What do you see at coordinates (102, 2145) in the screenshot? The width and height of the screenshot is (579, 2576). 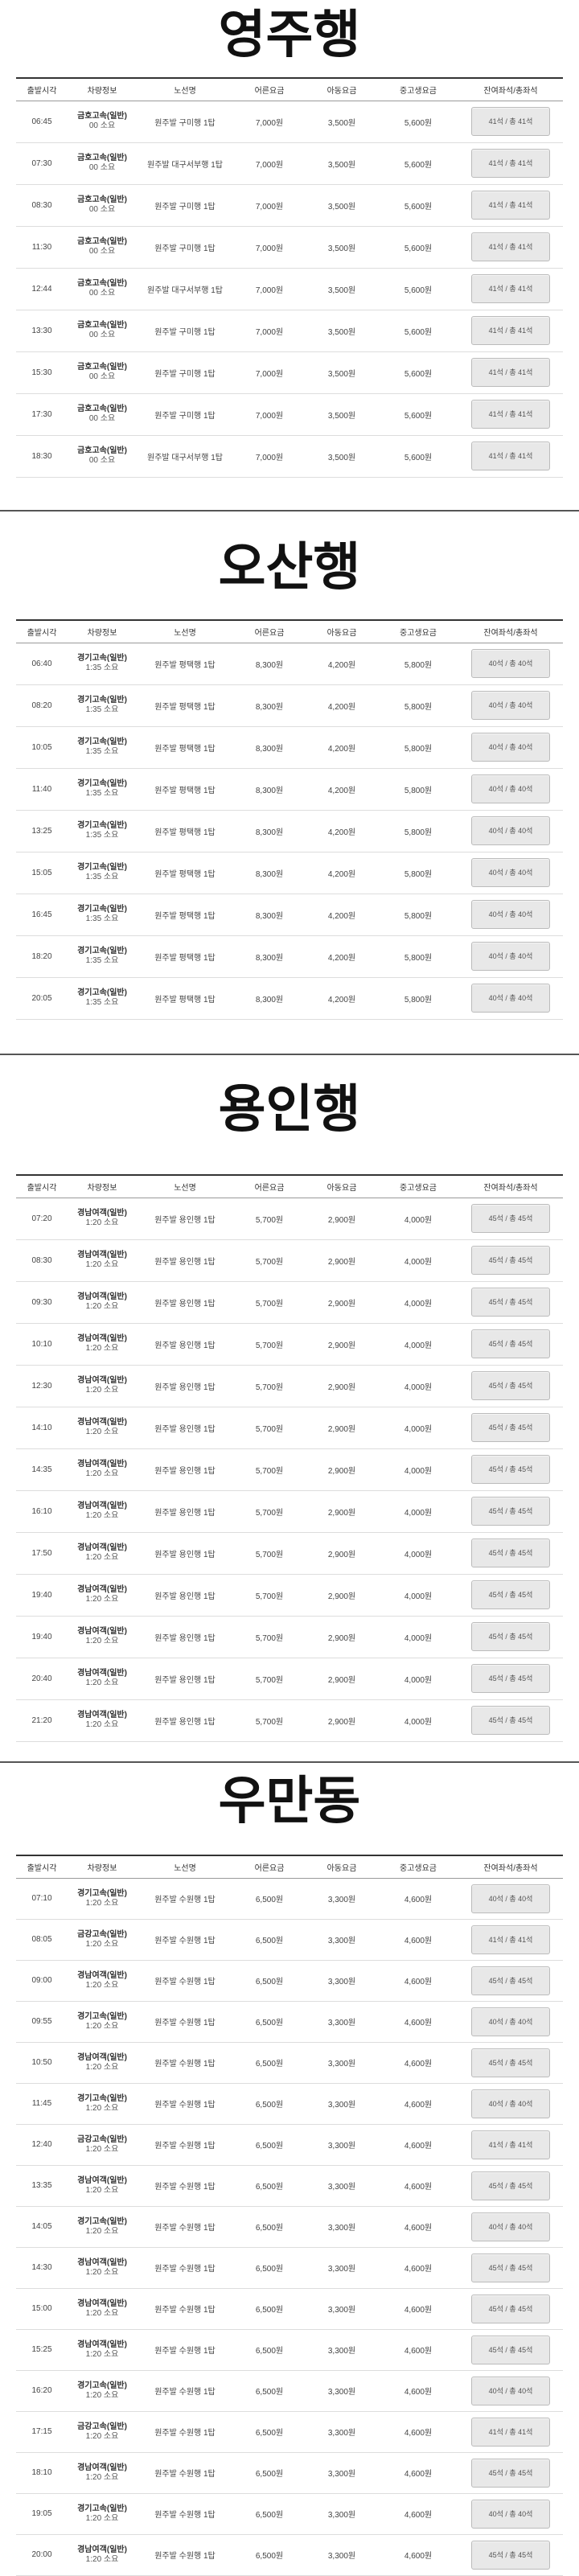 I see `vehicle-info: 금강고속(일반) 1:20 소요` at bounding box center [102, 2145].